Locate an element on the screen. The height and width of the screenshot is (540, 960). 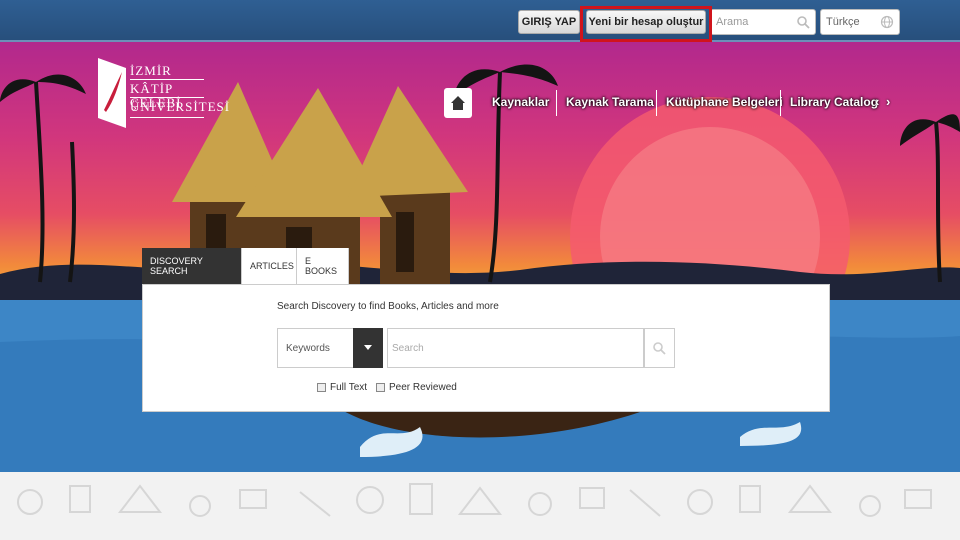
university-logo: İZMİR KÂTİP ÇELEBİ ÜNİVERSİTESİ is located at coordinates (162, 94).